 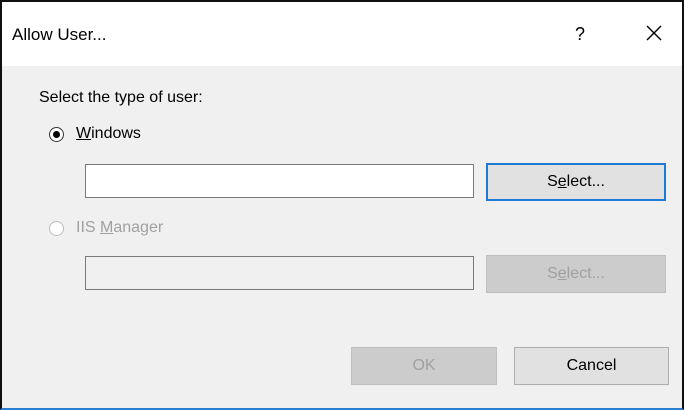 What do you see at coordinates (279, 273) in the screenshot?
I see `iis-manager-user-input` at bounding box center [279, 273].